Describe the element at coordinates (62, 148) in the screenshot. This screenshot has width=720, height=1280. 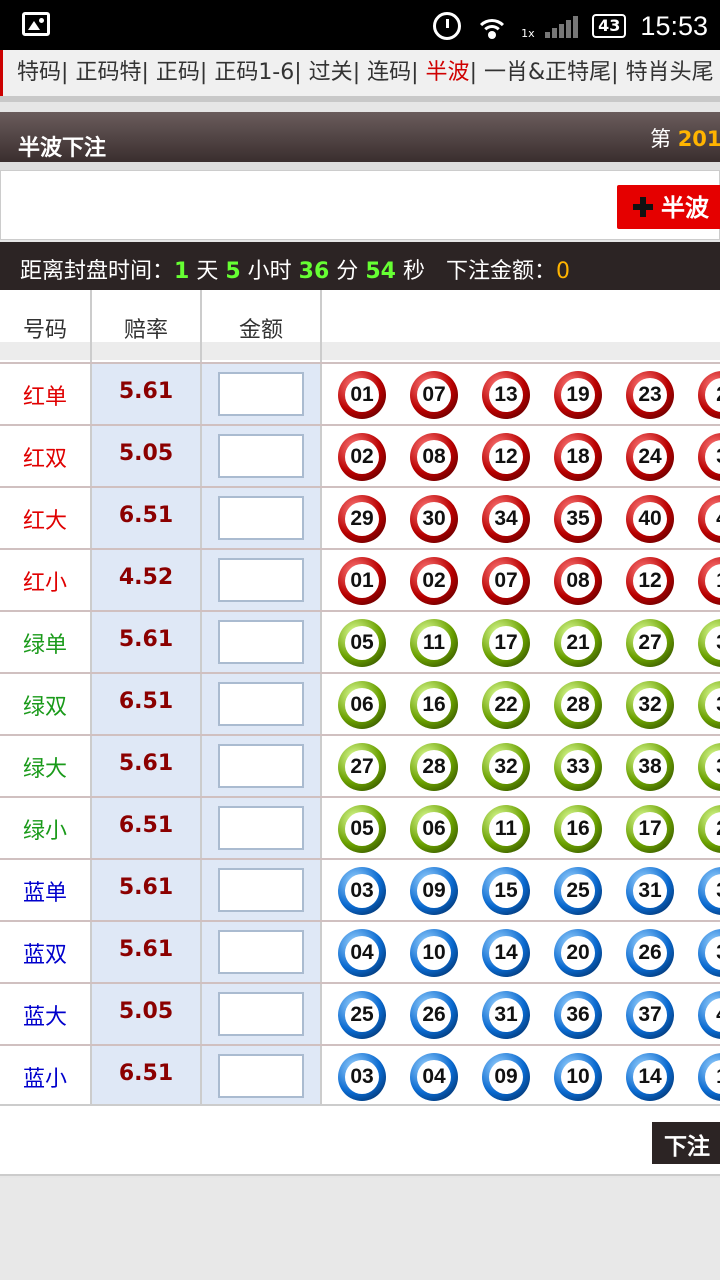
I see `page-title: 半波下注` at that location.